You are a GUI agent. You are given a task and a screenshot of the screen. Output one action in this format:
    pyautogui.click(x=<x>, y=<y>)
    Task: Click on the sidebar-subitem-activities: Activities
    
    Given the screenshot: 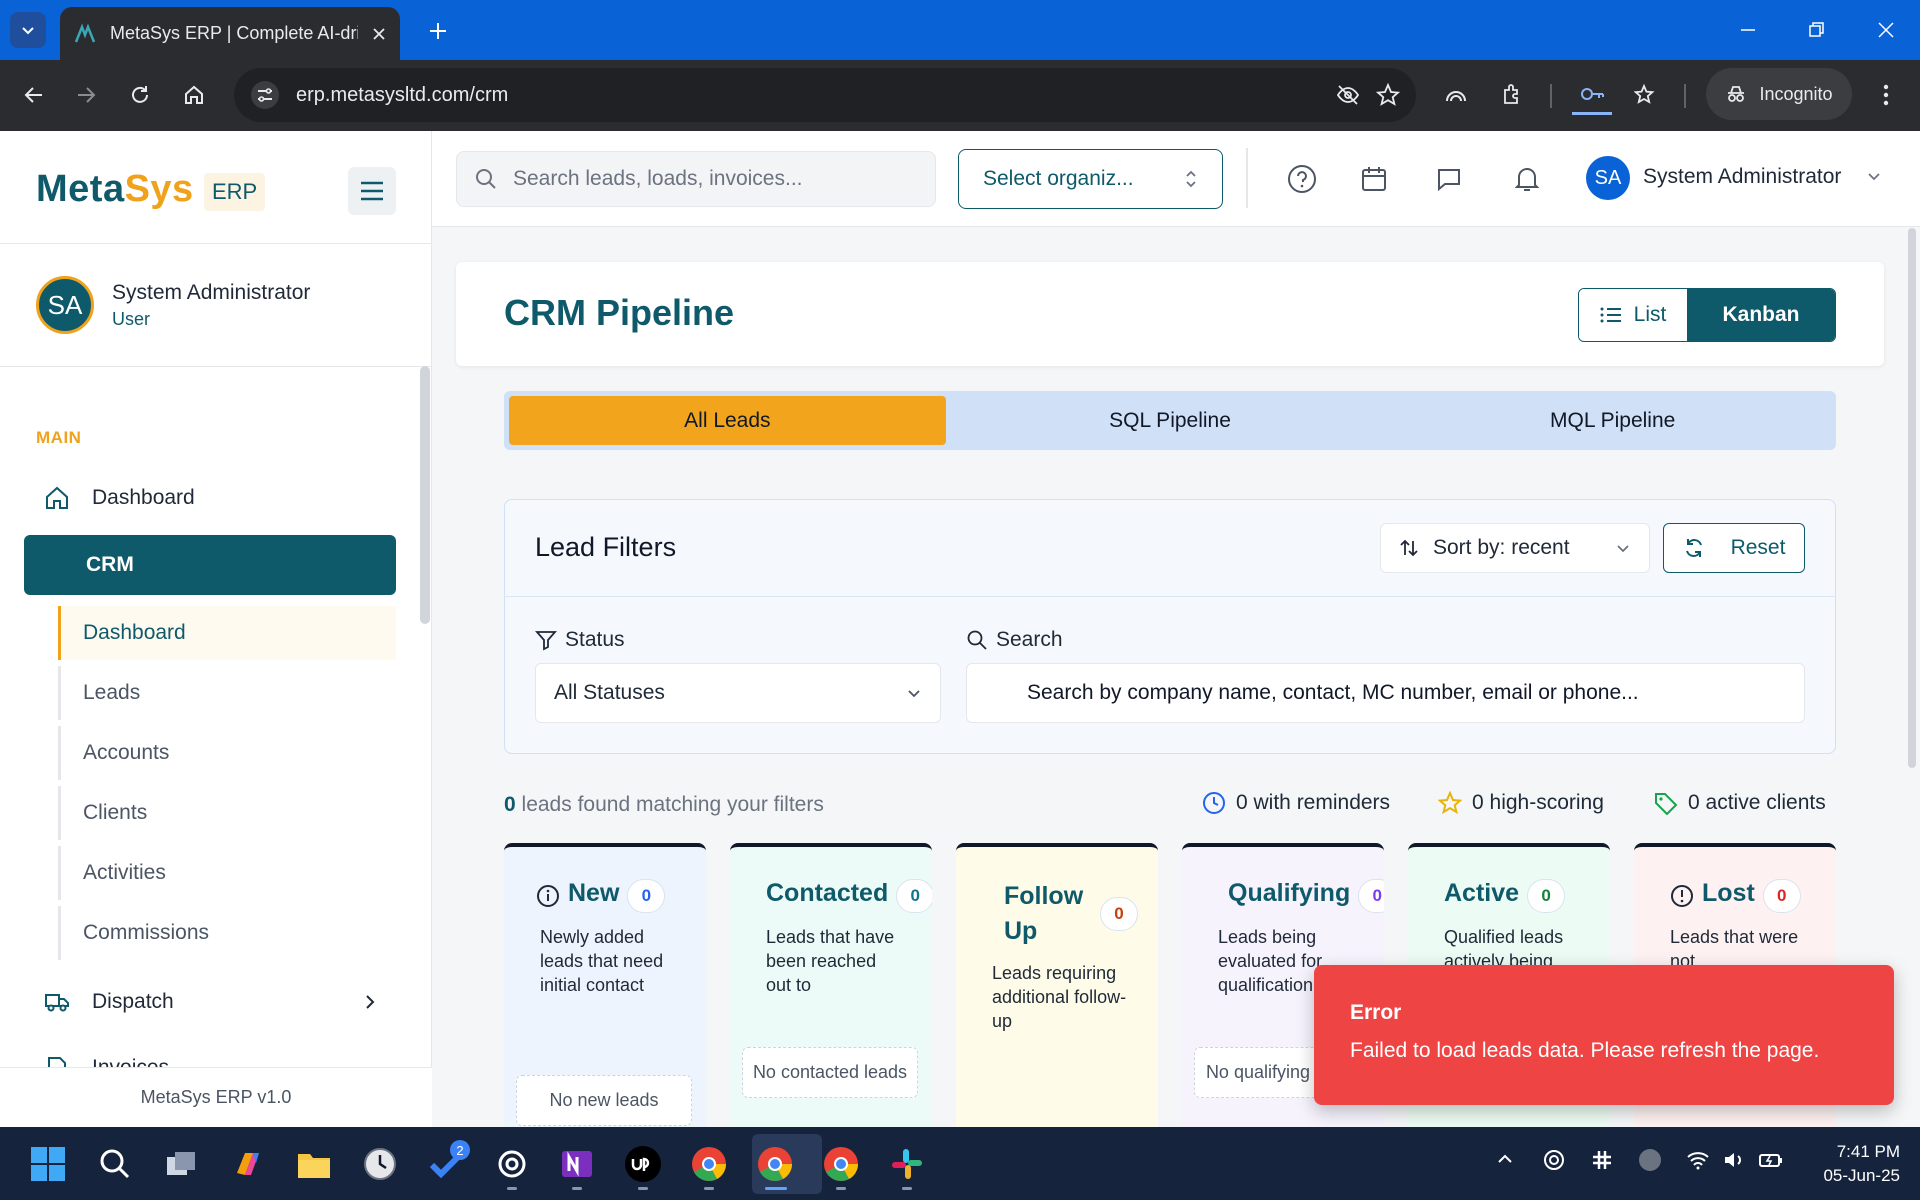 What is the action you would take?
    pyautogui.click(x=227, y=873)
    